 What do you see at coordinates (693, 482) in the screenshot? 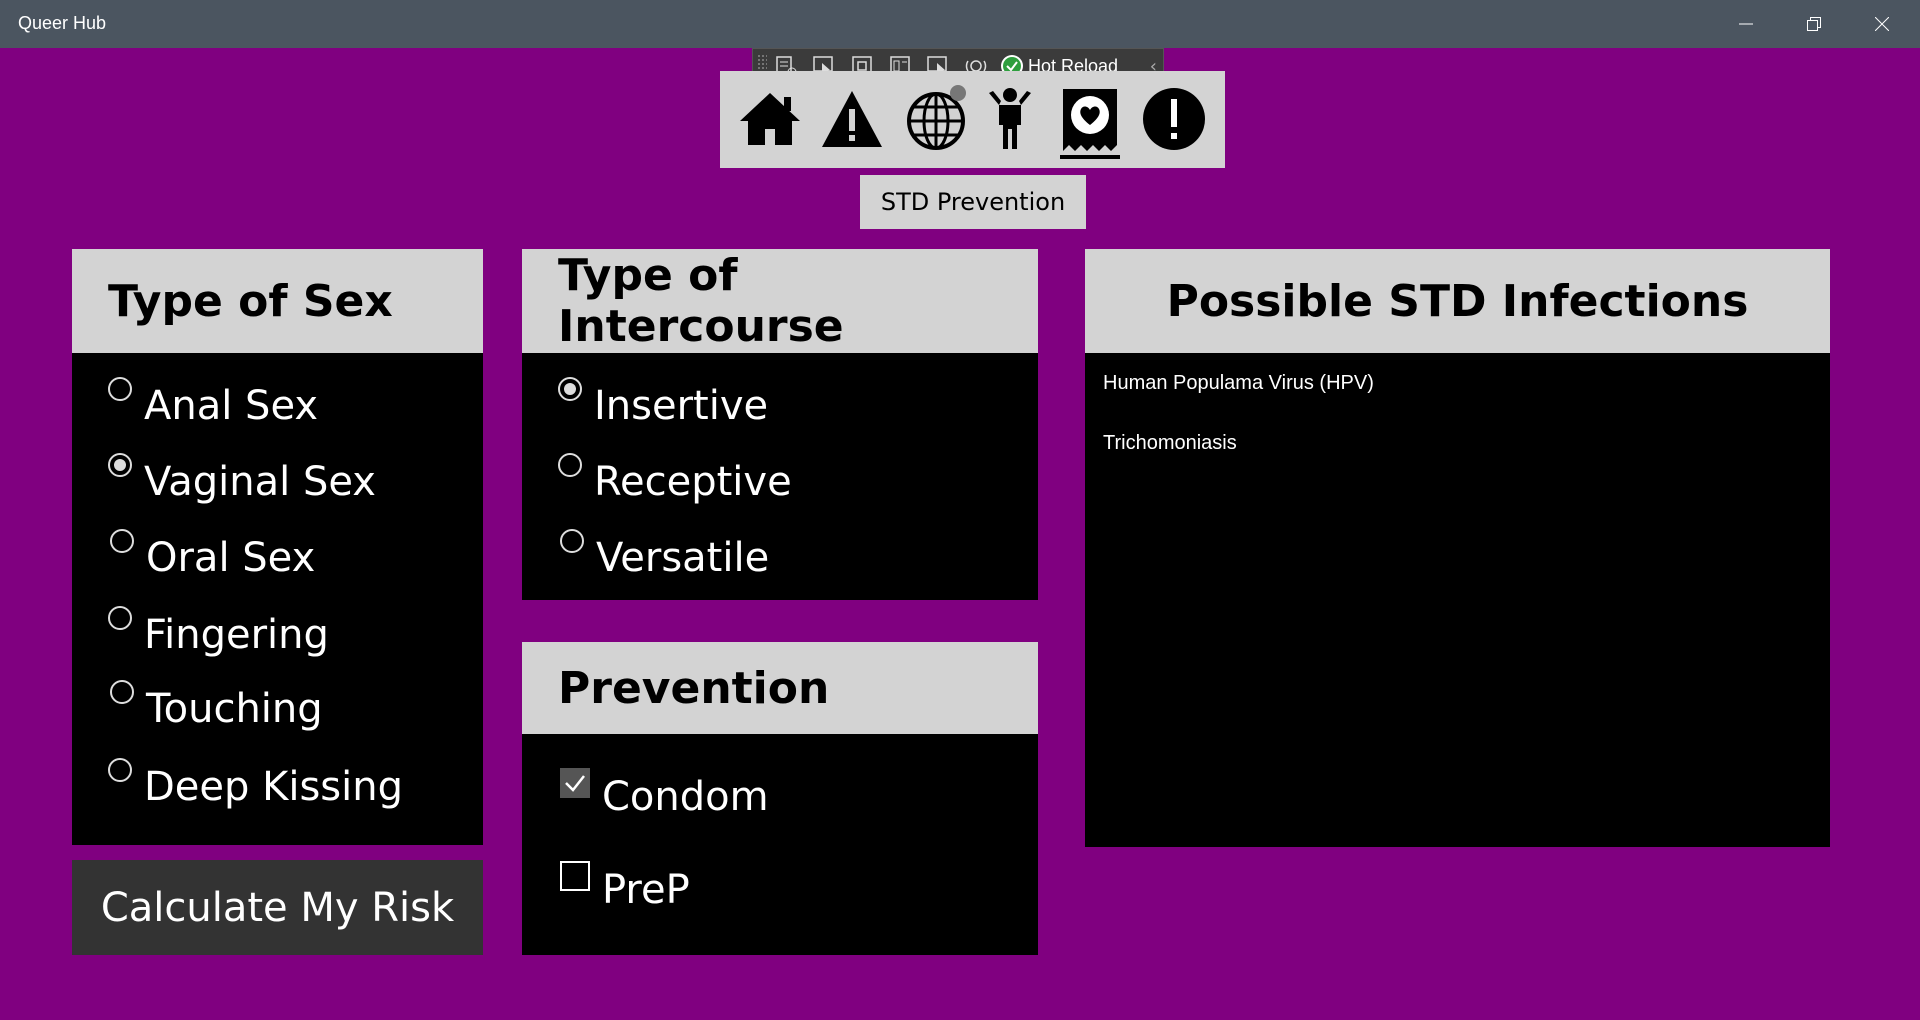
I see `radio-label: Receptive` at bounding box center [693, 482].